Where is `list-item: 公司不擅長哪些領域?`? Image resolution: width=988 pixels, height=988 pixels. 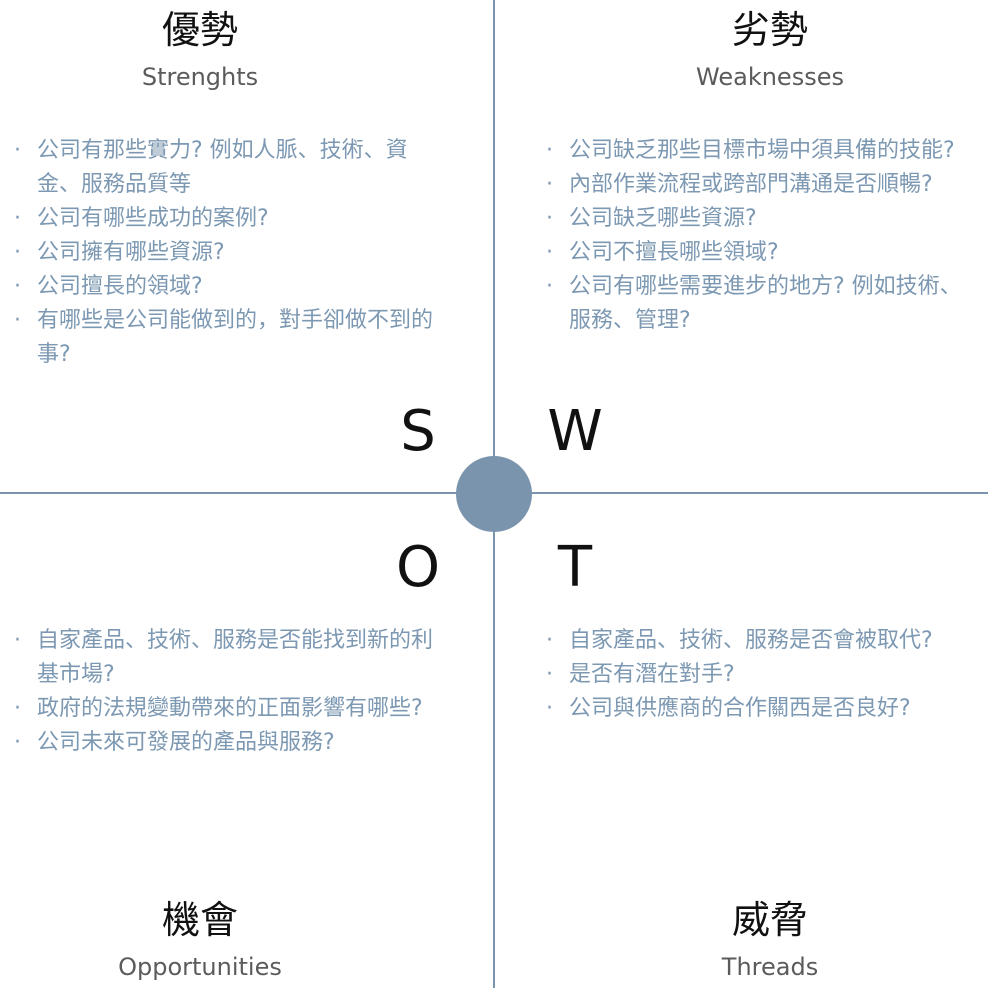 list-item: 公司不擅長哪些領域? is located at coordinates (764, 253).